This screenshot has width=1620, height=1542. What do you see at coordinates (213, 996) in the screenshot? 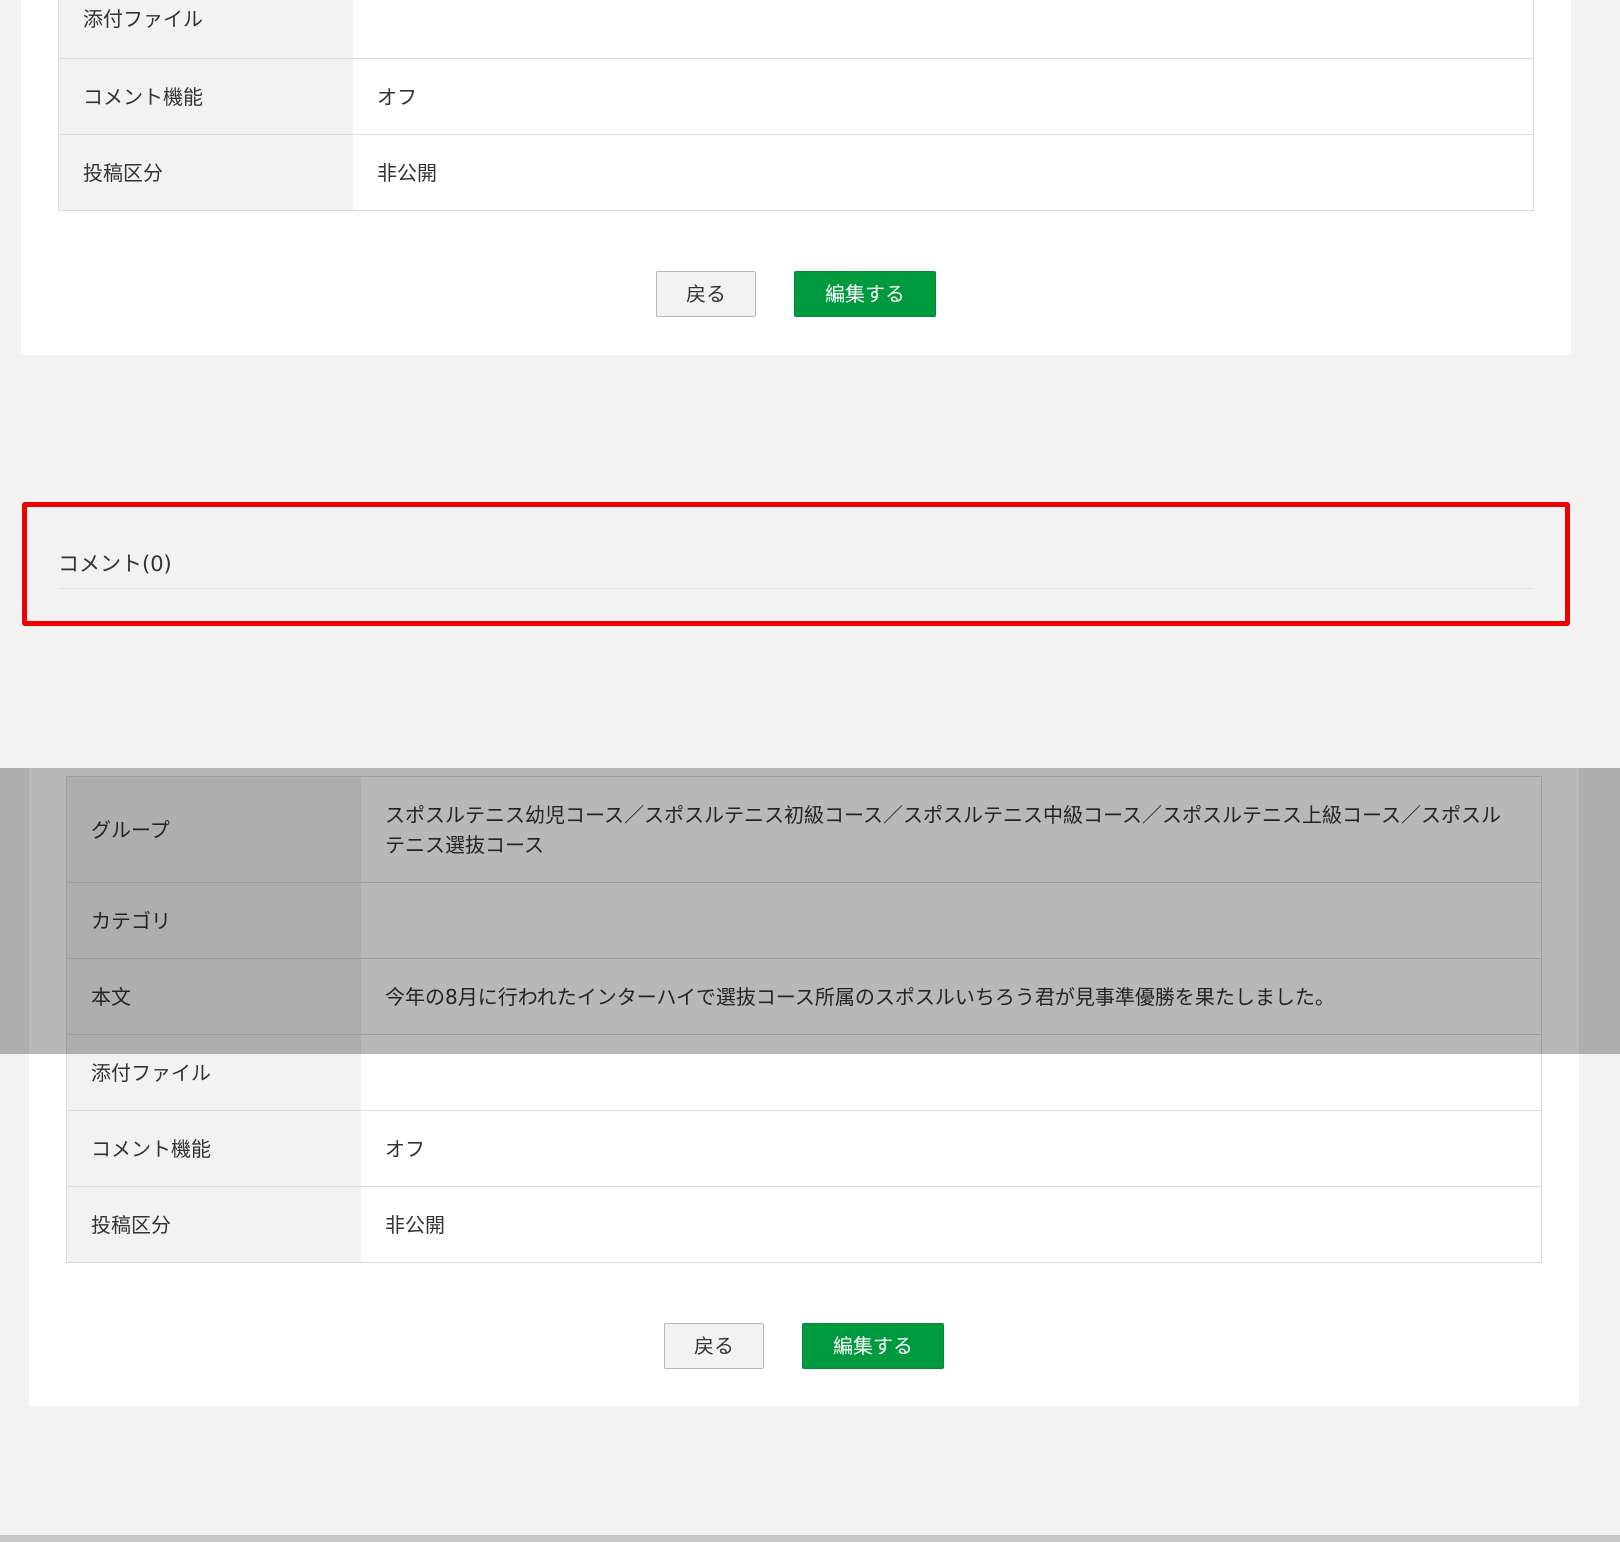
I see `row-label: 本文` at bounding box center [213, 996].